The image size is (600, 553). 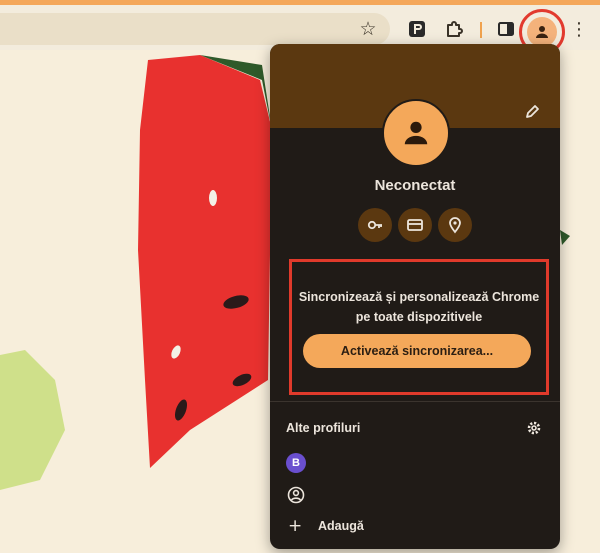 What do you see at coordinates (506, 29) in the screenshot?
I see `side-panel-icon` at bounding box center [506, 29].